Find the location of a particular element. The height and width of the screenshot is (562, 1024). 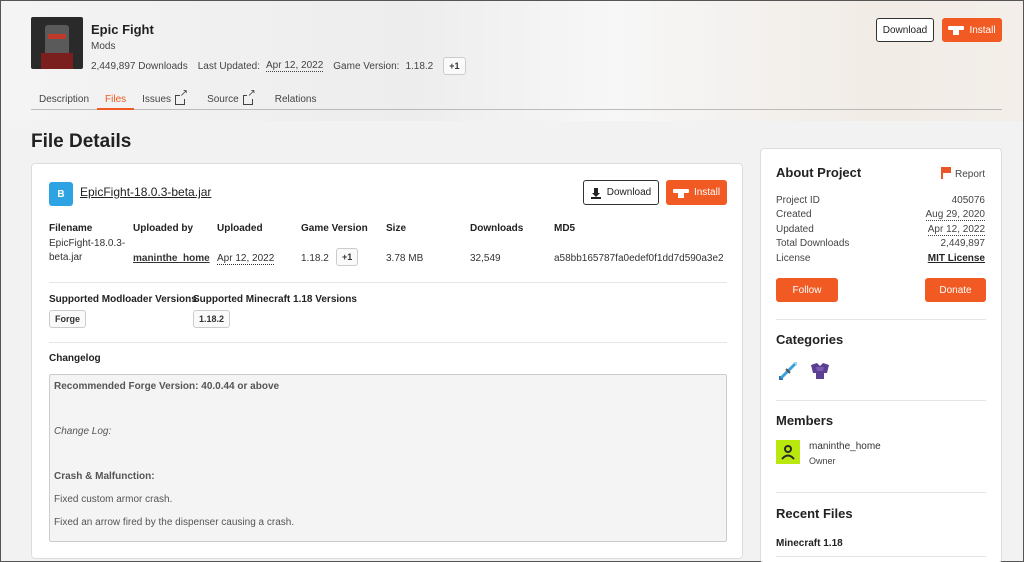

members-title: Members is located at coordinates (805, 420).